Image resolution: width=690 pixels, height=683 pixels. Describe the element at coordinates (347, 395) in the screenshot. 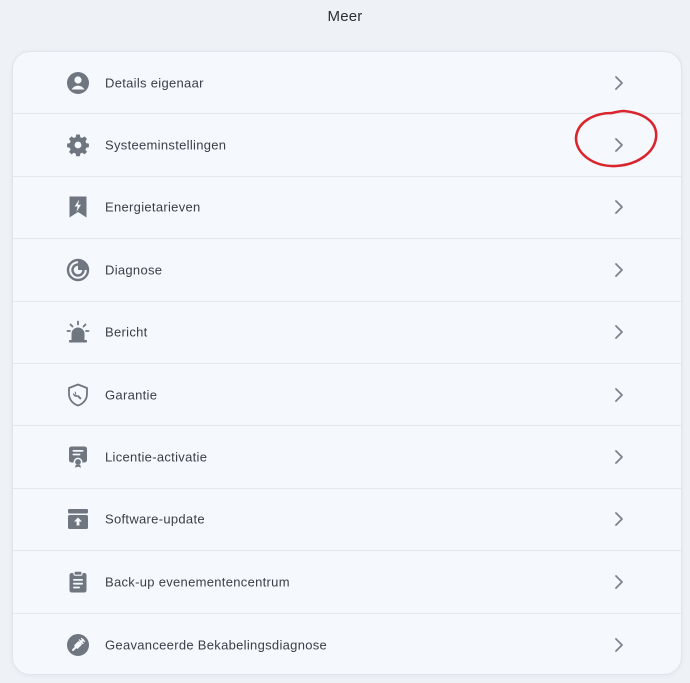

I see `menu-item-warranty: Garantie` at that location.